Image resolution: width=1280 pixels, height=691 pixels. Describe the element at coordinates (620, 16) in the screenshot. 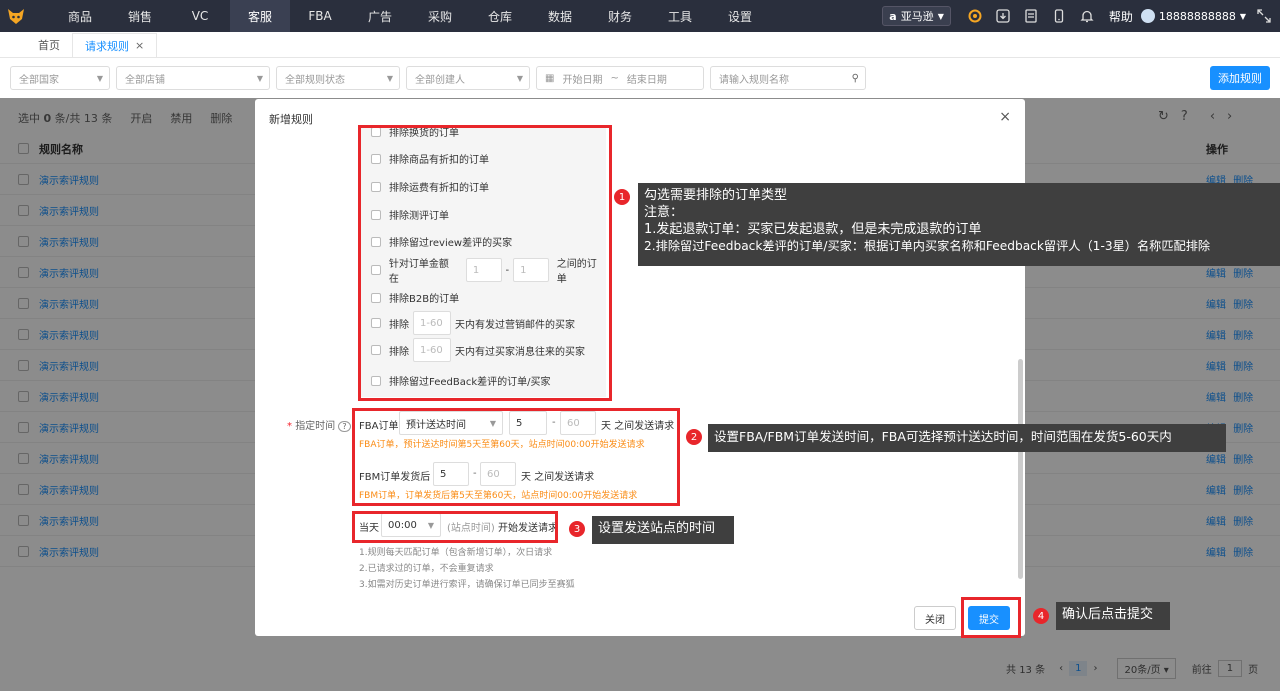

I see `nav-item-finance: 财务` at that location.